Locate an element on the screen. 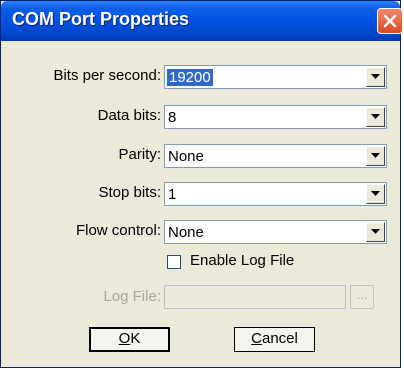 The height and width of the screenshot is (371, 404). cancel-mnemonic: C is located at coordinates (256, 338).